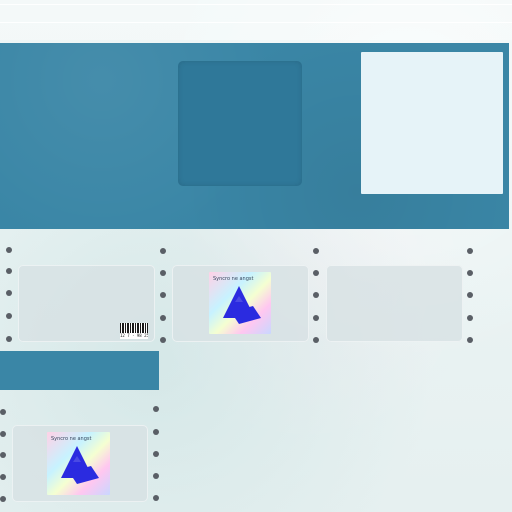  Describe the element at coordinates (134, 328) in the screenshot. I see `barcode-bars` at that location.